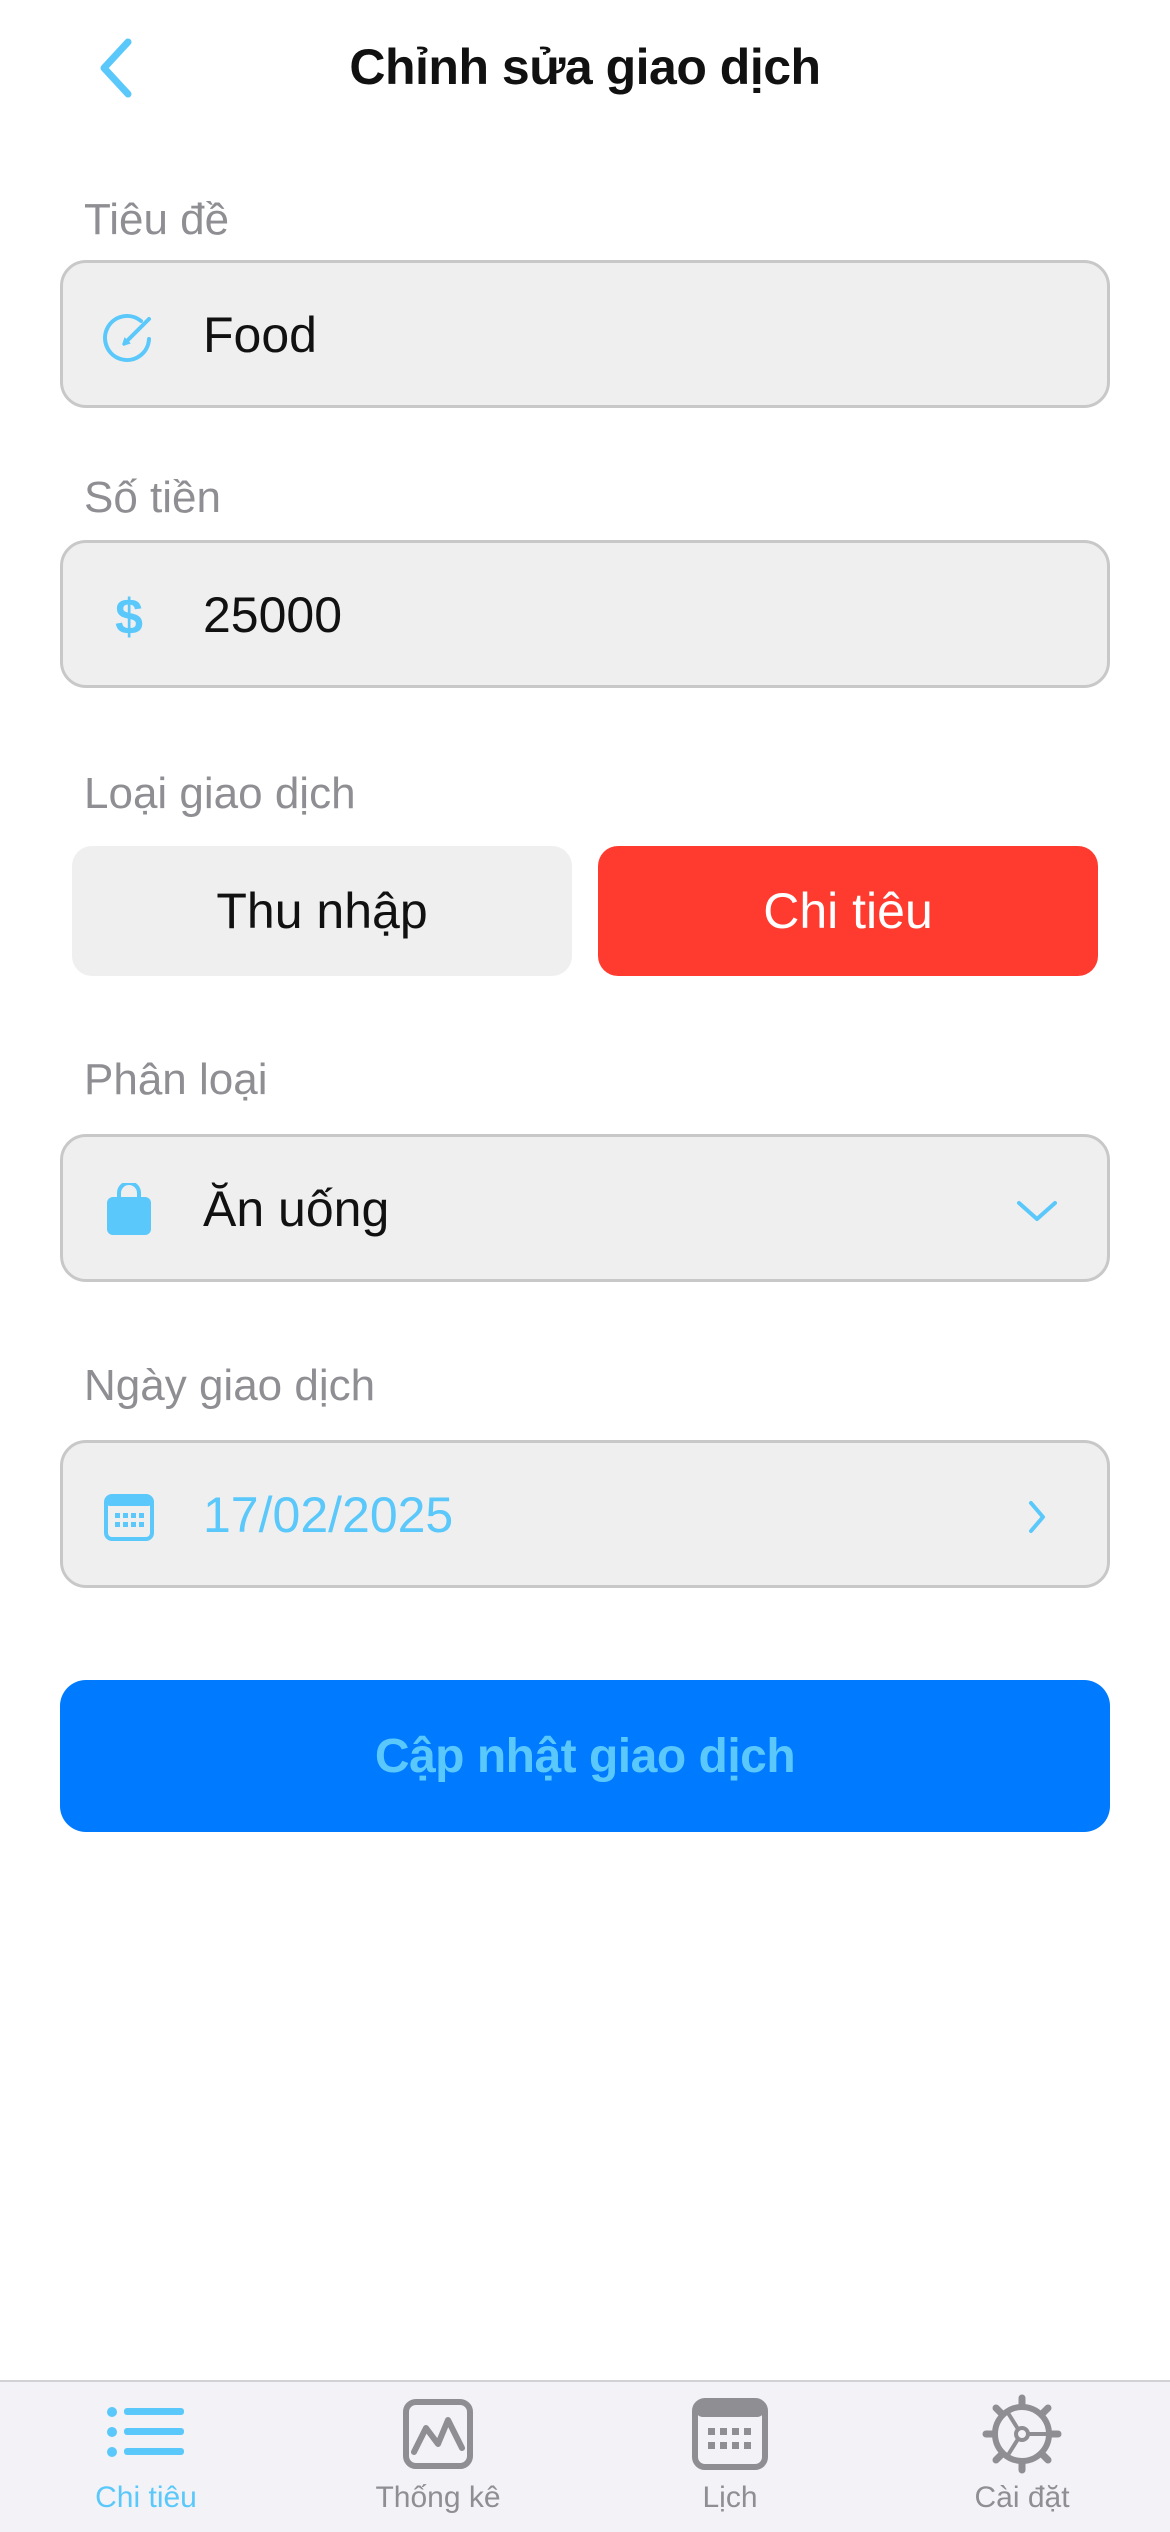 The height and width of the screenshot is (2532, 1170). Describe the element at coordinates (438, 2497) in the screenshot. I see `tab-label: Thống kê` at that location.